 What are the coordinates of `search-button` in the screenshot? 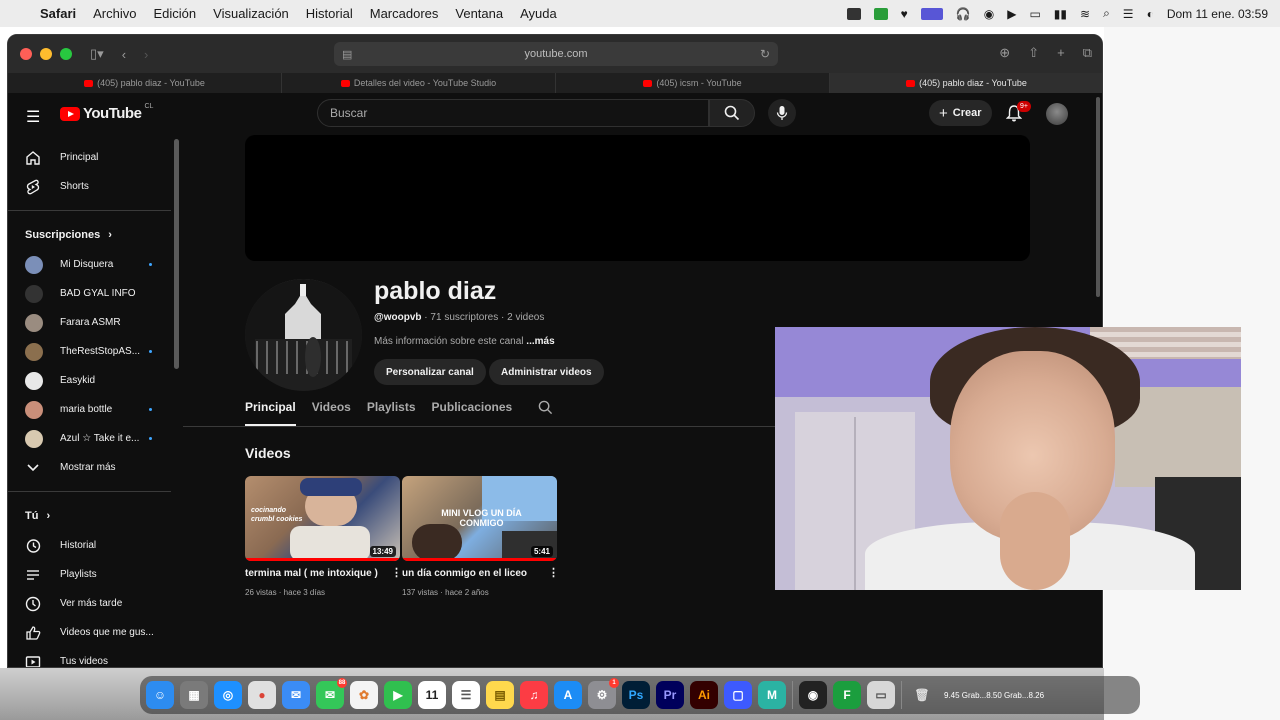 It's located at (732, 113).